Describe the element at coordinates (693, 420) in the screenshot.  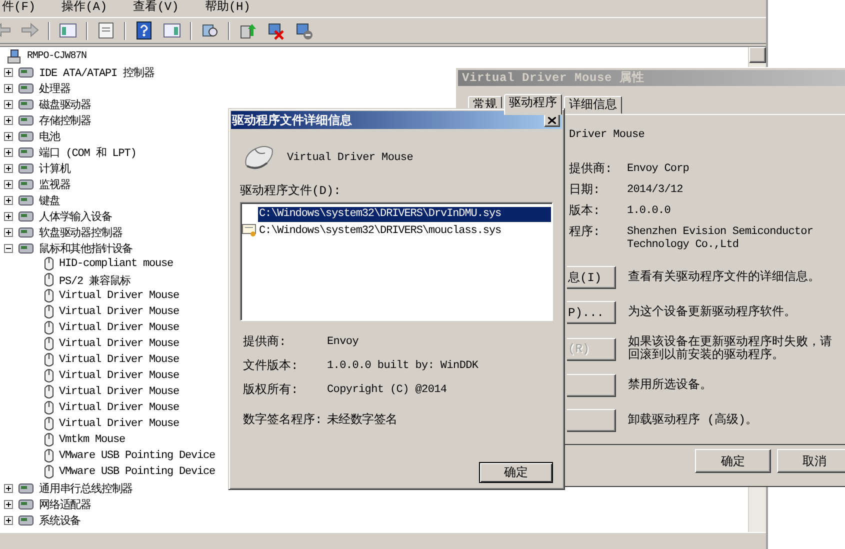
I see `action-description: 卸载驱动程序 (高级)。` at that location.